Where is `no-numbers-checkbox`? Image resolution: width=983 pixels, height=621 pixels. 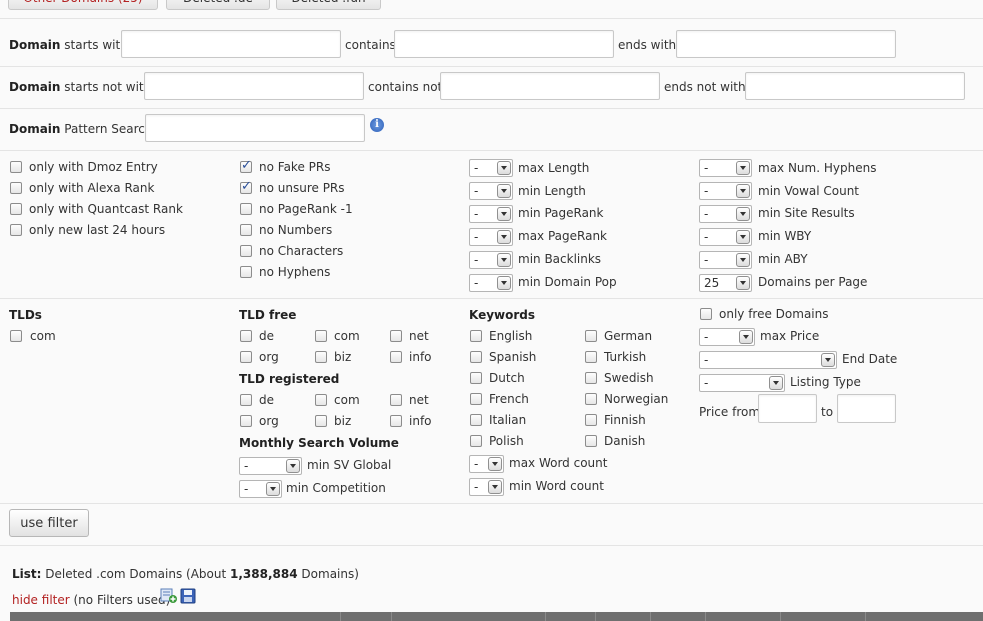
no-numbers-checkbox is located at coordinates (246, 230).